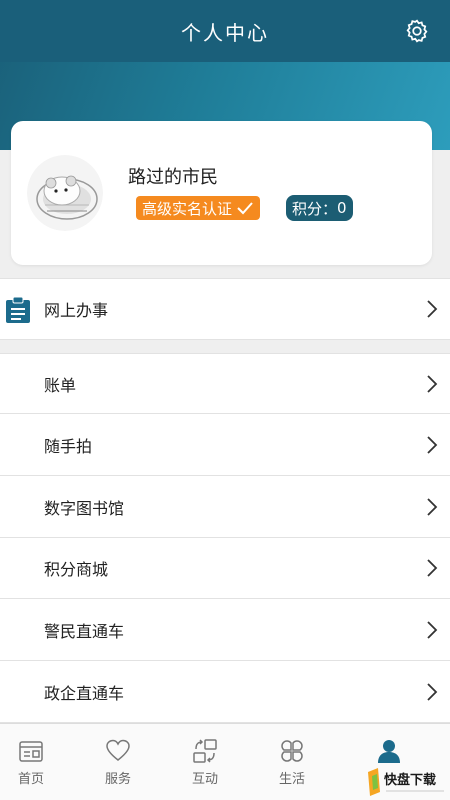  What do you see at coordinates (225, 445) in the screenshot?
I see `menu-item-snapshot: 随手拍` at bounding box center [225, 445].